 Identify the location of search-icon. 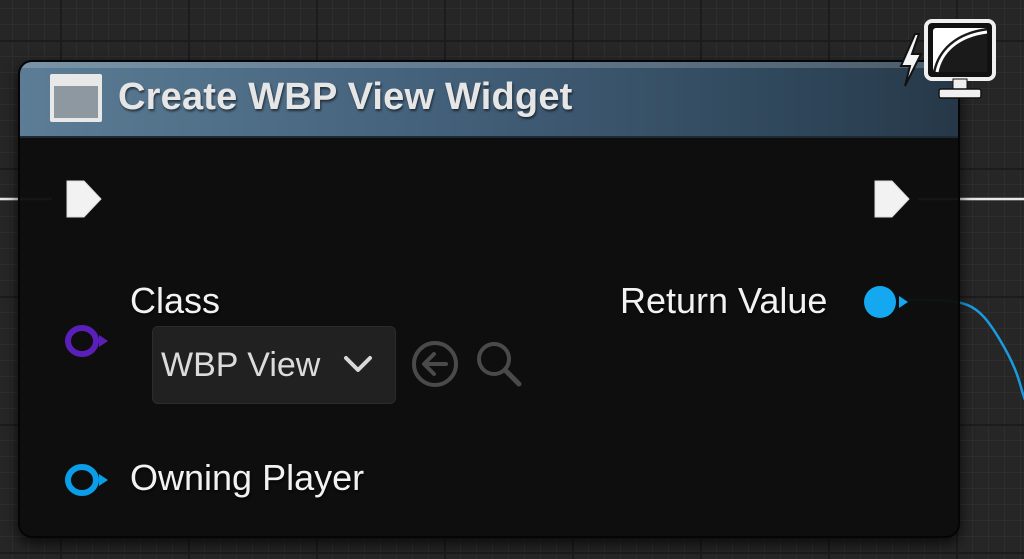
(499, 364).